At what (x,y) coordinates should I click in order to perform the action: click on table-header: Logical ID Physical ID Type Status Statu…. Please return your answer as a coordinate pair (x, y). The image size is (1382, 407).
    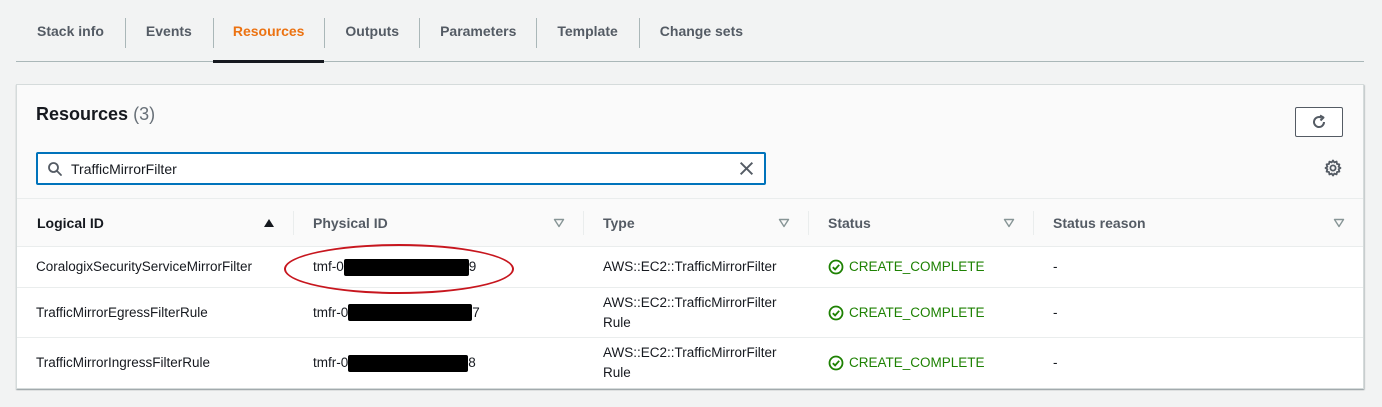
    Looking at the image, I should click on (690, 223).